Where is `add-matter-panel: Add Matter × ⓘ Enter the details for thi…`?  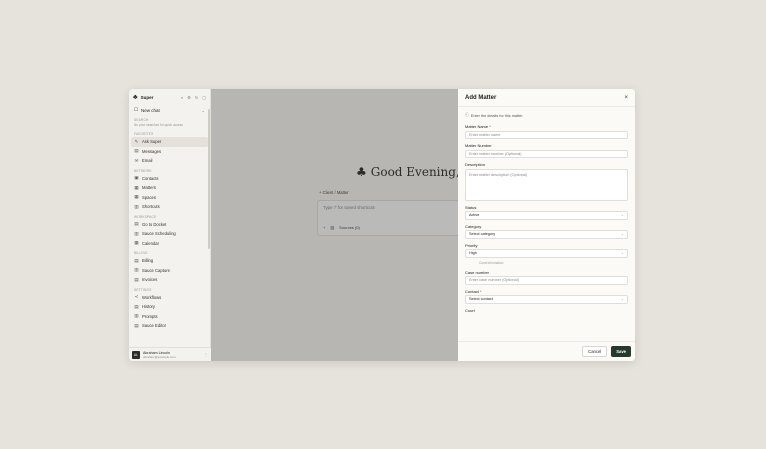 add-matter-panel: Add Matter × ⓘ Enter the details for thi… is located at coordinates (546, 225).